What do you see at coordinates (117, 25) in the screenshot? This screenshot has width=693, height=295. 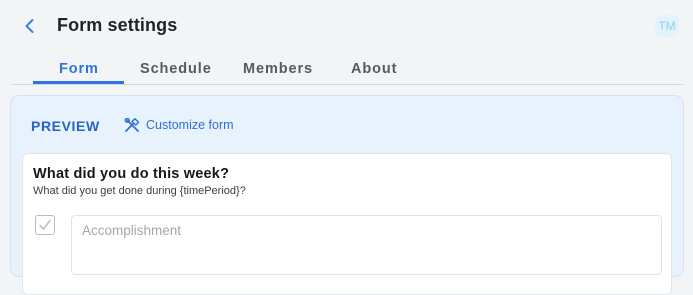 I see `page-title: Form settings` at bounding box center [117, 25].